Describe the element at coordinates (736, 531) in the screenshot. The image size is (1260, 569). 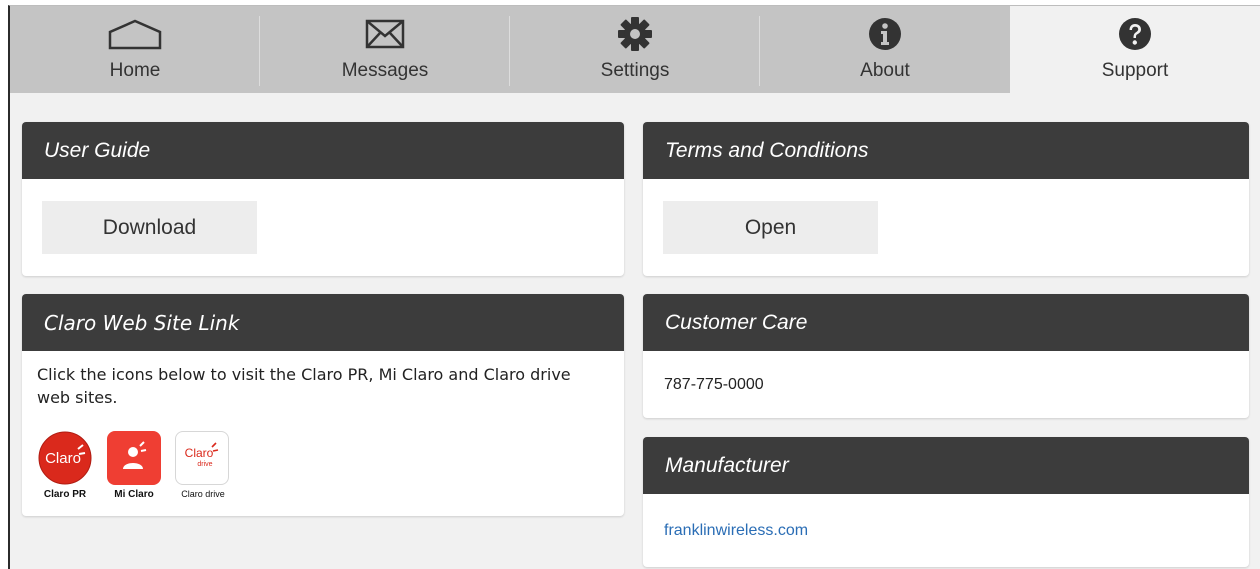
I see `manufacturer-link: franklinwireless.com` at that location.